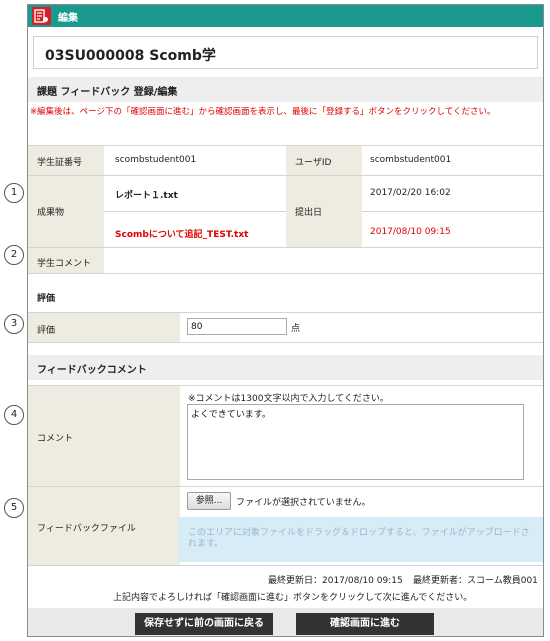 Image resolution: width=550 pixels, height=641 pixels. Describe the element at coordinates (335, 581) in the screenshot. I see `last-updated-date: 最終更新日：2017/08/10 09:15` at that location.